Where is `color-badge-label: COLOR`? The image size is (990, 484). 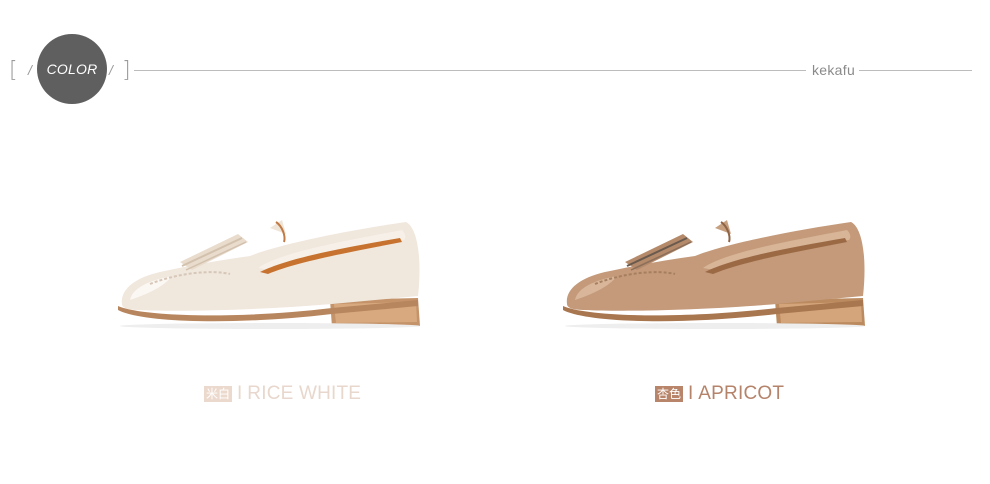
color-badge-label: COLOR is located at coordinates (72, 69).